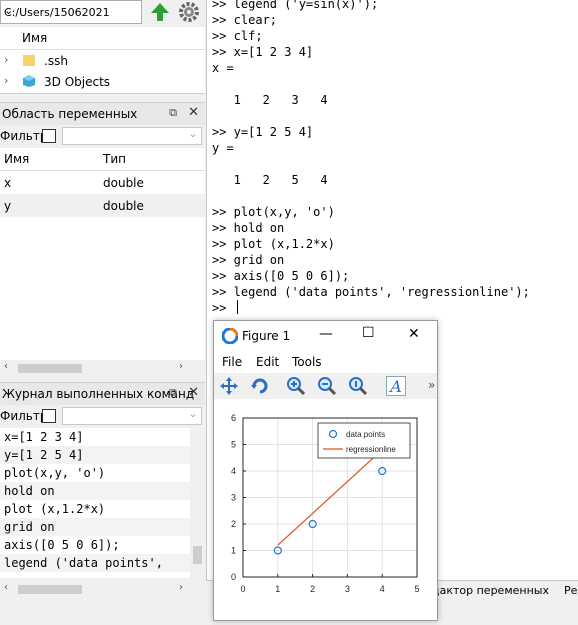 The height and width of the screenshot is (625, 578). What do you see at coordinates (295, 5) in the screenshot?
I see `command-line: >> legend ('y=sin(x)');` at bounding box center [295, 5].